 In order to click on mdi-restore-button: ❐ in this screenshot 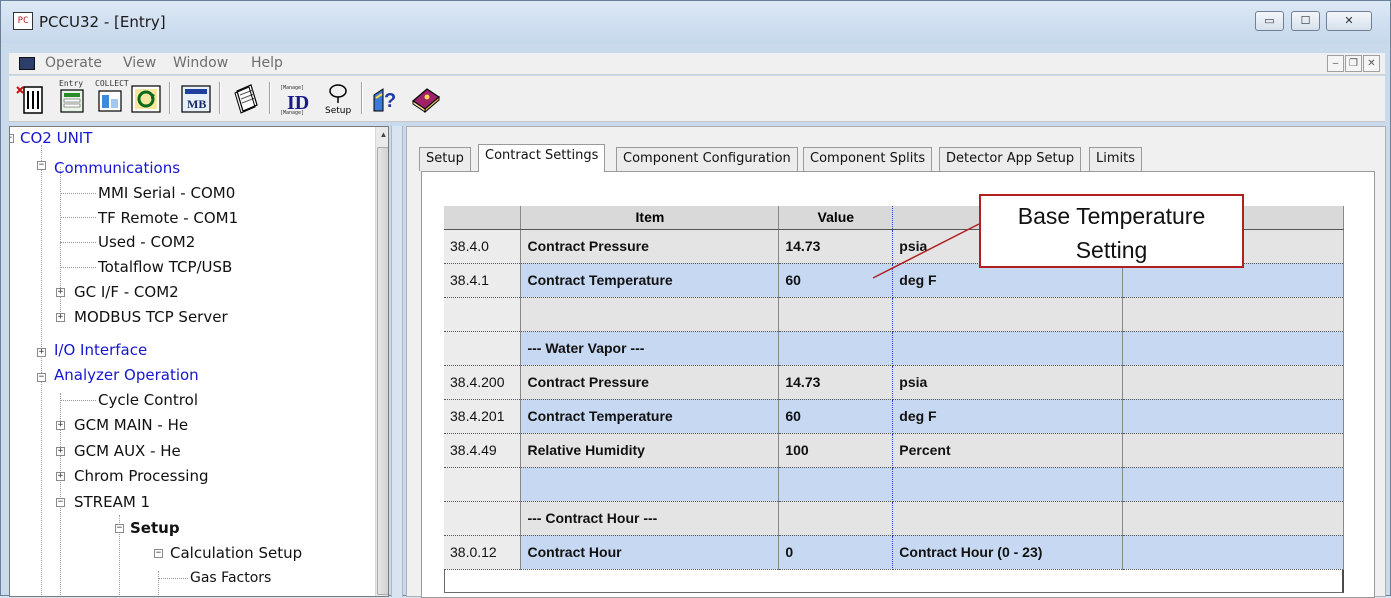, I will do `click(1353, 63)`.